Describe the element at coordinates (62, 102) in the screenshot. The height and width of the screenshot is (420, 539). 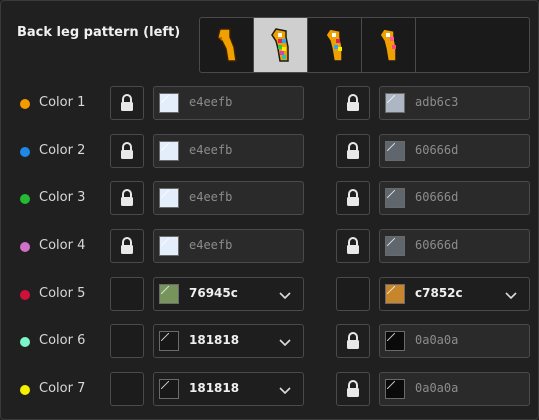
I see `color-label: Color 1` at that location.